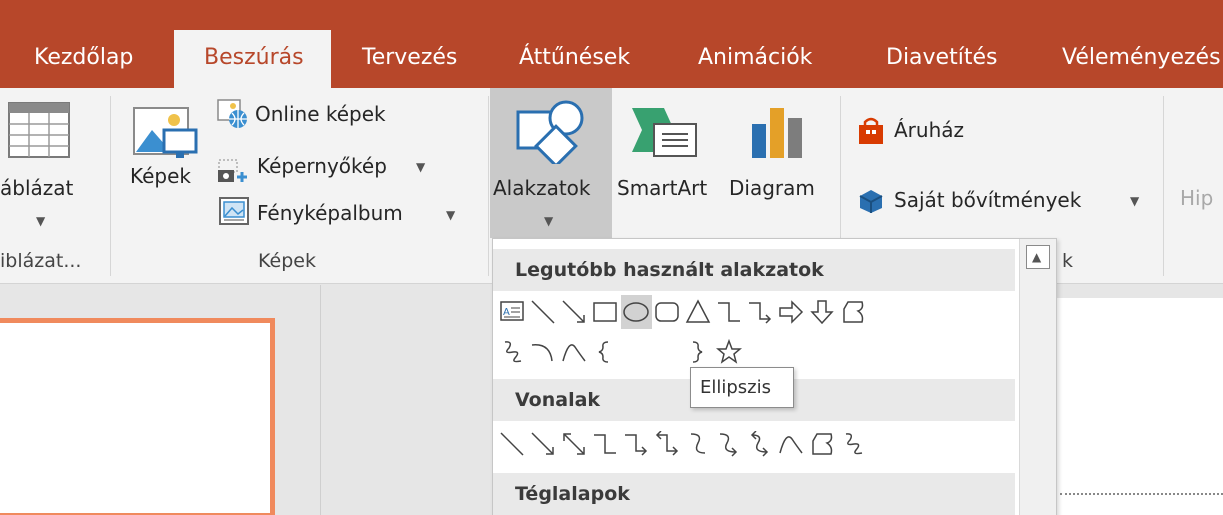 Image resolution: width=1223 pixels, height=515 pixels. Describe the element at coordinates (754, 270) in the screenshot. I see `section-header-recent: Legutóbb használt alakzatok` at that location.